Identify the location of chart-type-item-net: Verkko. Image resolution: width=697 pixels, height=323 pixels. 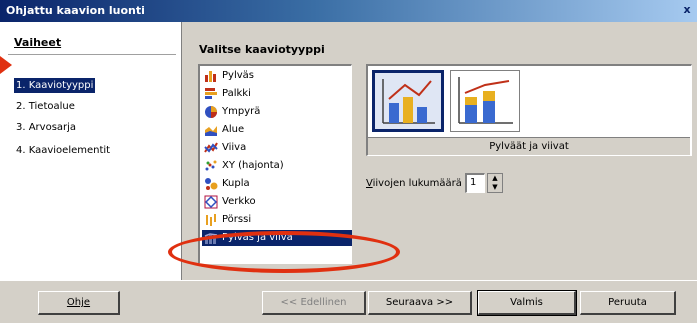
(232, 202).